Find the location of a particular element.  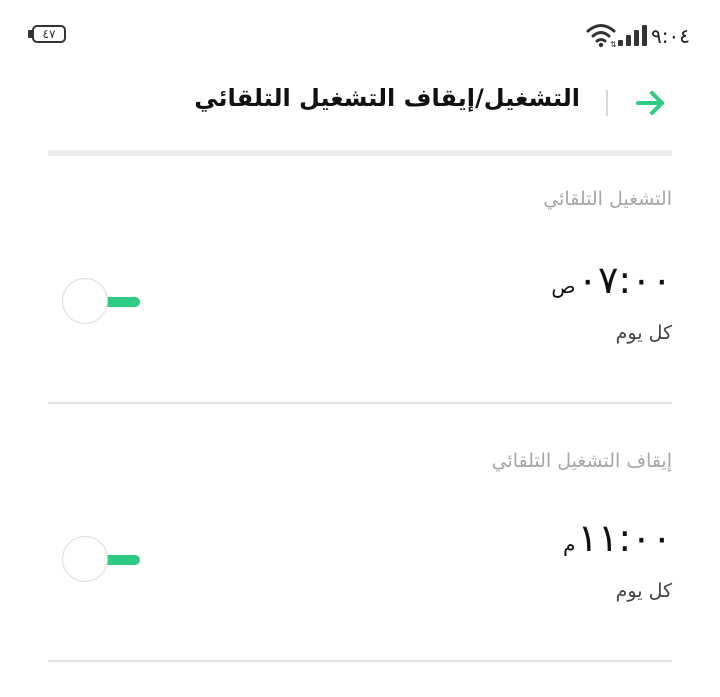

auto-off-repeat: كل يوم is located at coordinates (643, 591).